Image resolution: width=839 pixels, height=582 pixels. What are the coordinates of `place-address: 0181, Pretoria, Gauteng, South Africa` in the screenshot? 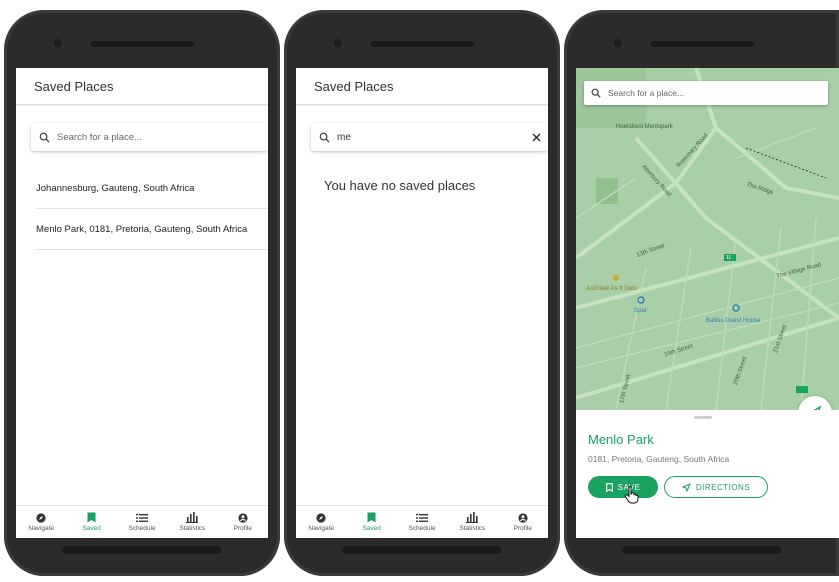 It's located at (659, 459).